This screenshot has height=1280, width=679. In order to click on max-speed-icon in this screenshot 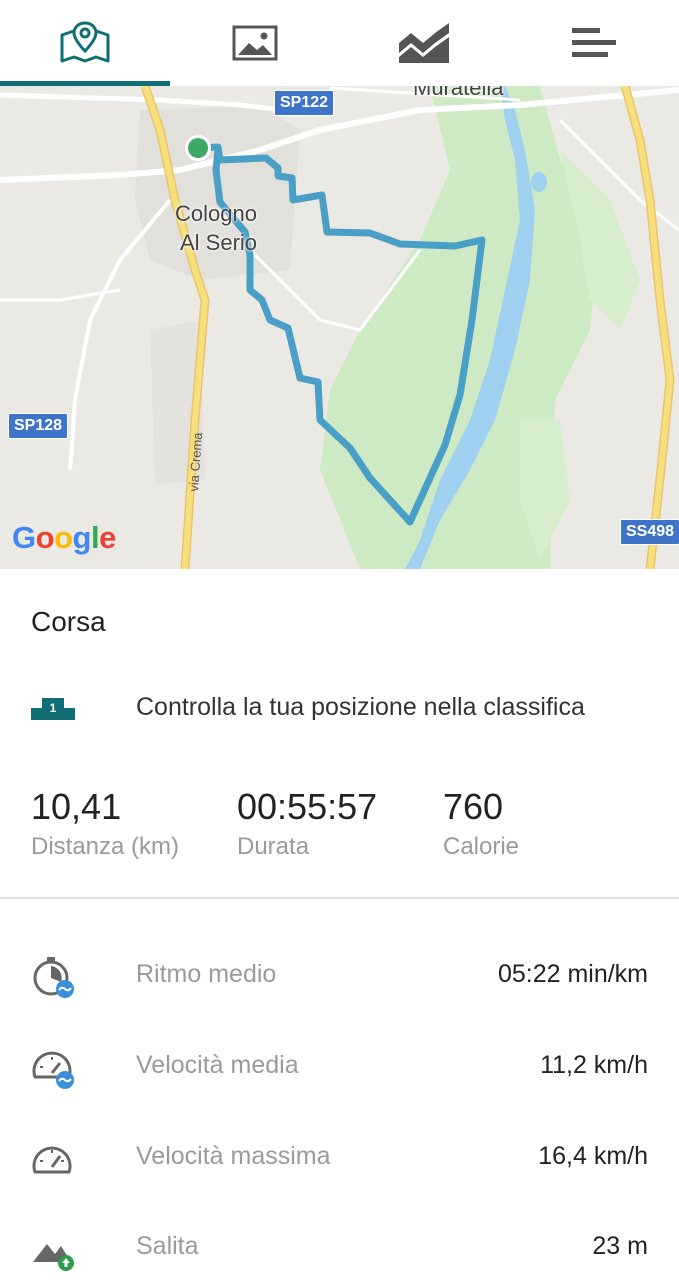, I will do `click(54, 1159)`.